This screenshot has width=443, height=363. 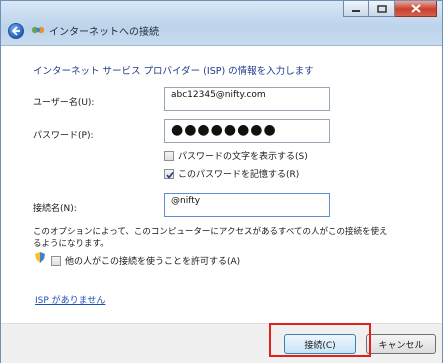 I want to click on close-button, so click(x=416, y=9).